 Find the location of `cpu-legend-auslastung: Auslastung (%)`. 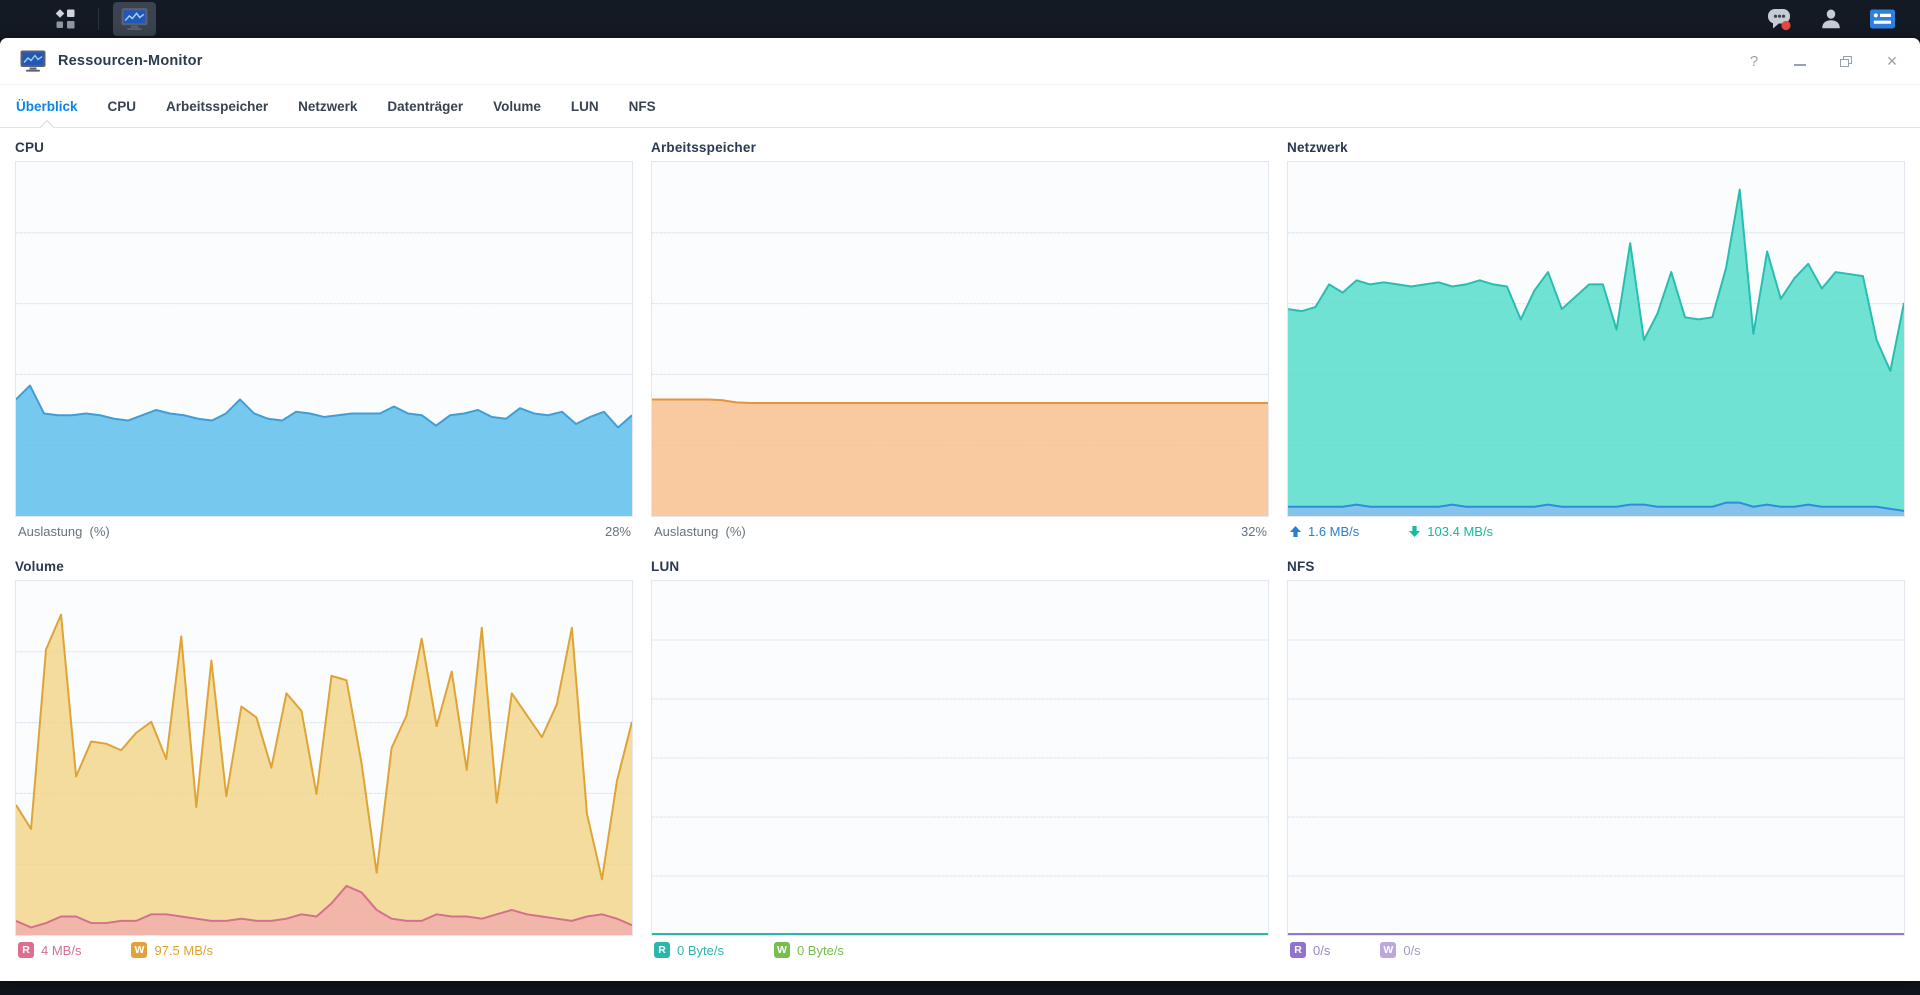

cpu-legend-auslastung: Auslastung (%) is located at coordinates (64, 531).